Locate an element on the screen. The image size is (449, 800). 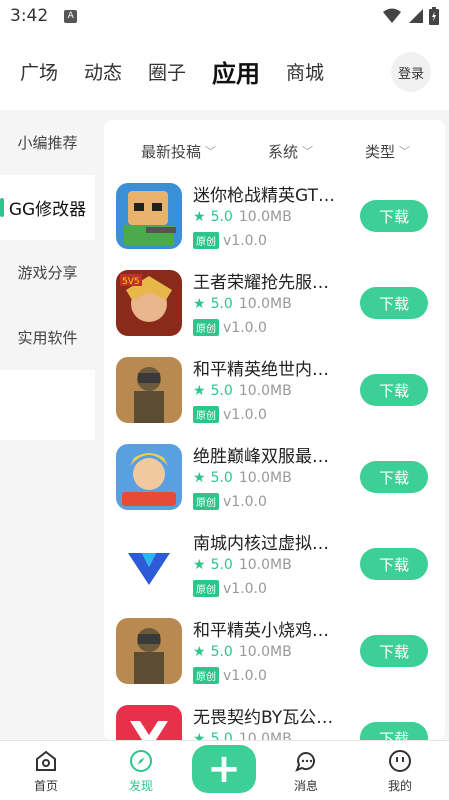
login-button: 登录 is located at coordinates (411, 72).